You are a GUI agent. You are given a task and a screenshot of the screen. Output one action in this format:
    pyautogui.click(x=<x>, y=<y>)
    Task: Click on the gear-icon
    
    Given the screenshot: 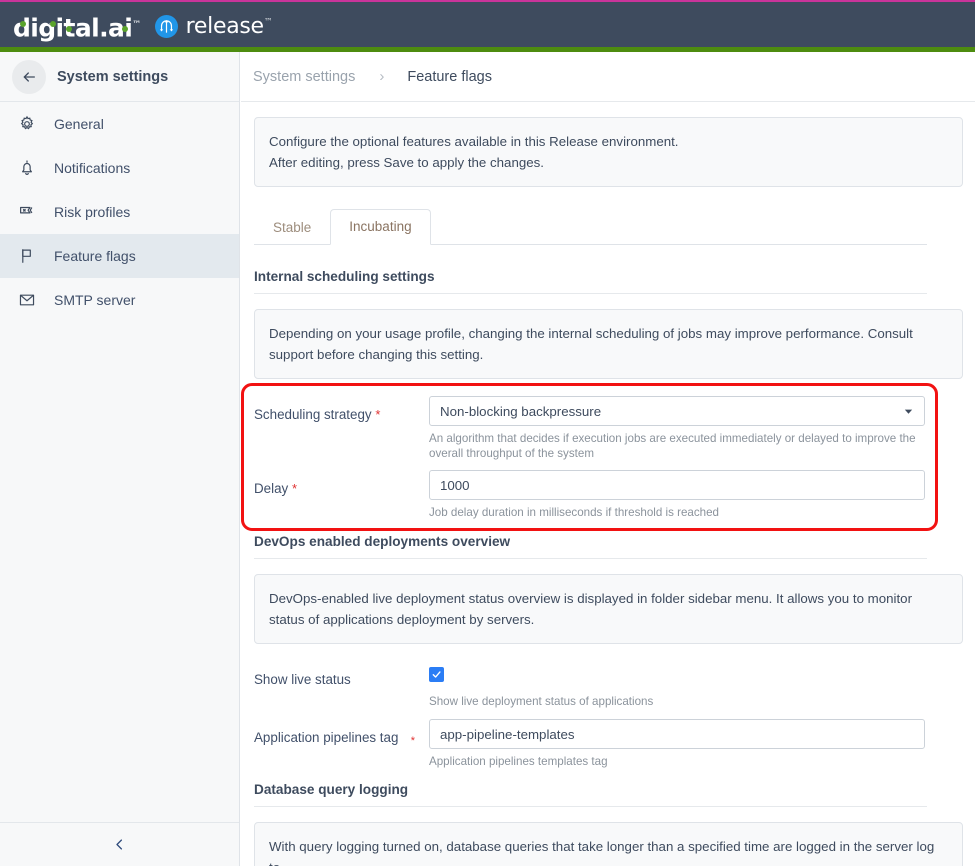 What is the action you would take?
    pyautogui.click(x=30, y=124)
    